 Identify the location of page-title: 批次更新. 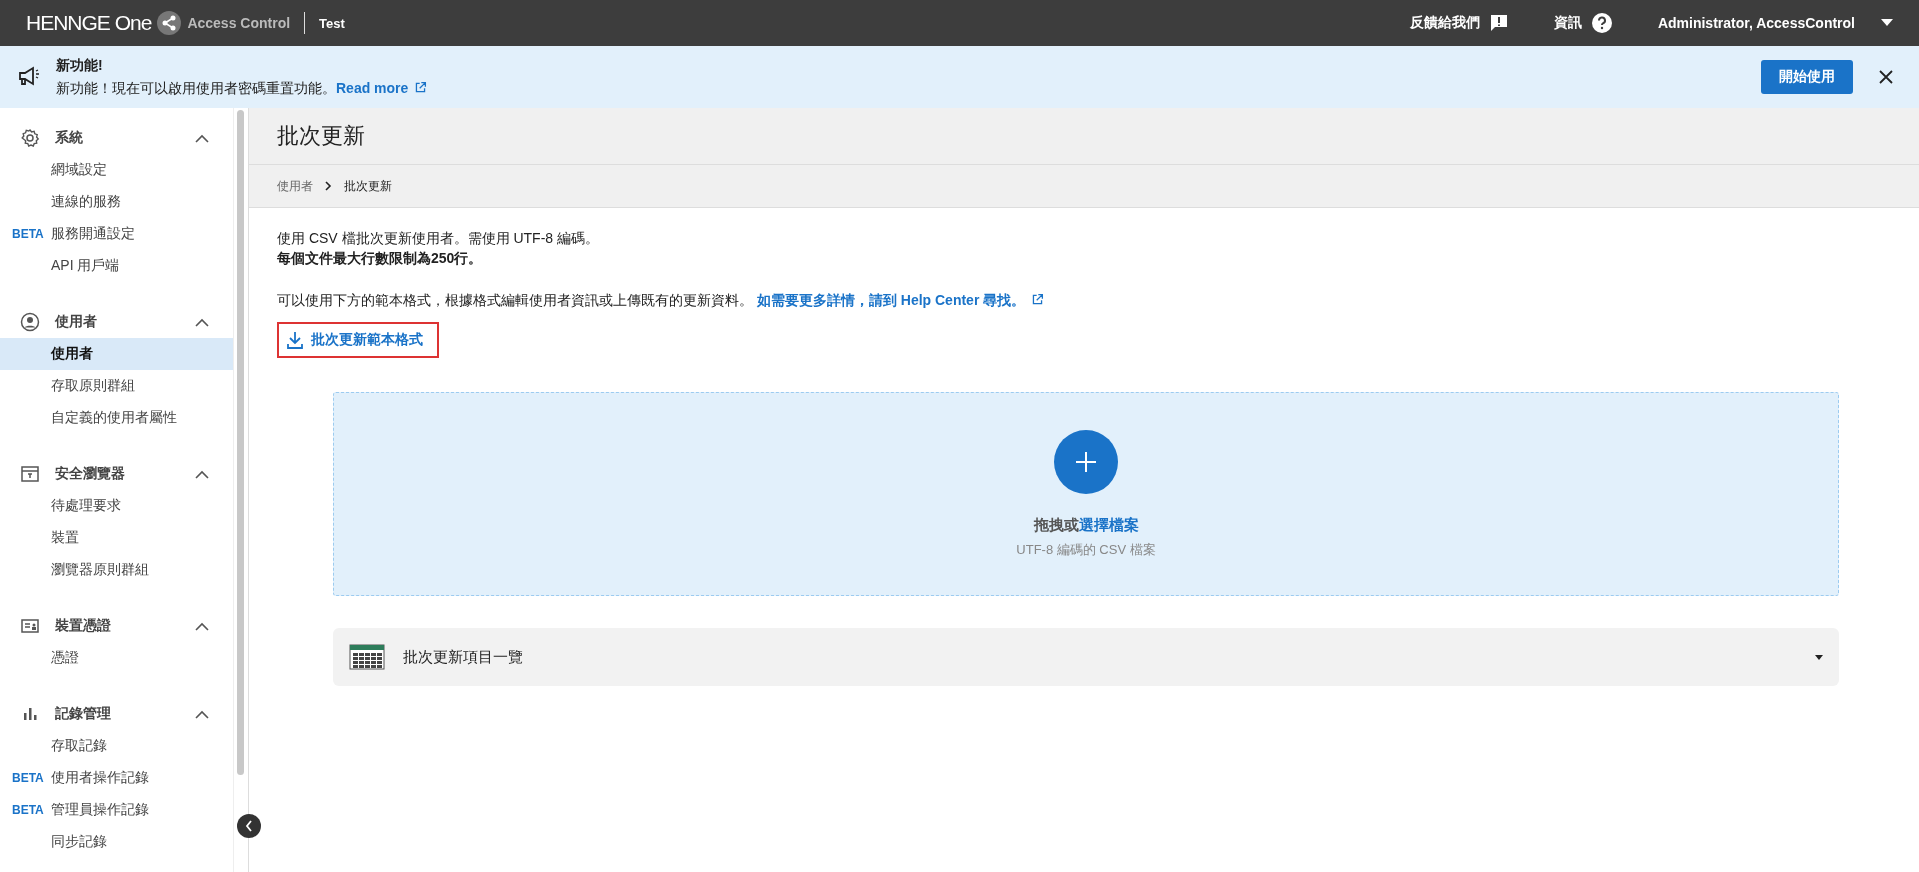
(1084, 136).